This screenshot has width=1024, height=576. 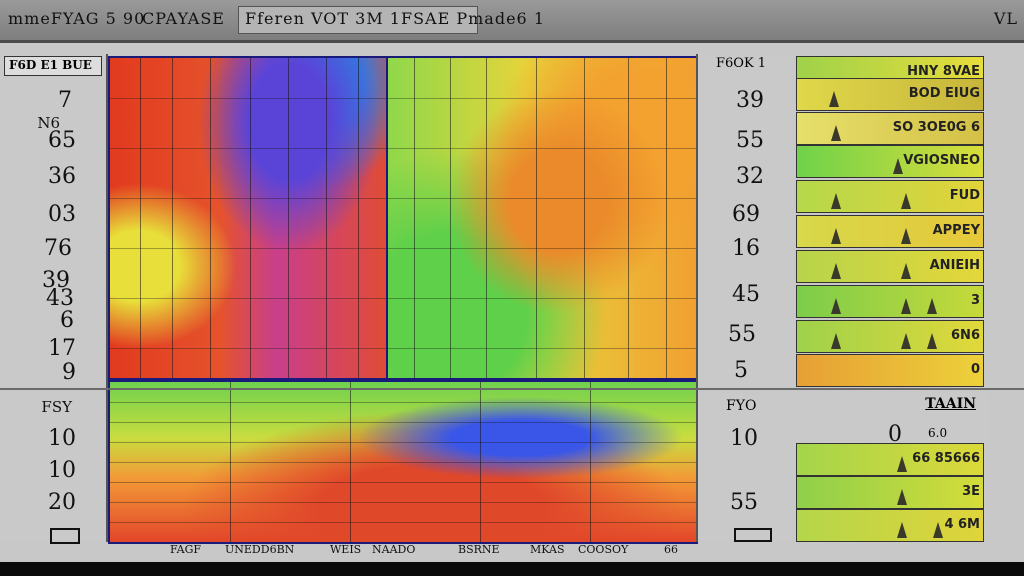 I want to click on left-label-3: 65, so click(x=62, y=140).